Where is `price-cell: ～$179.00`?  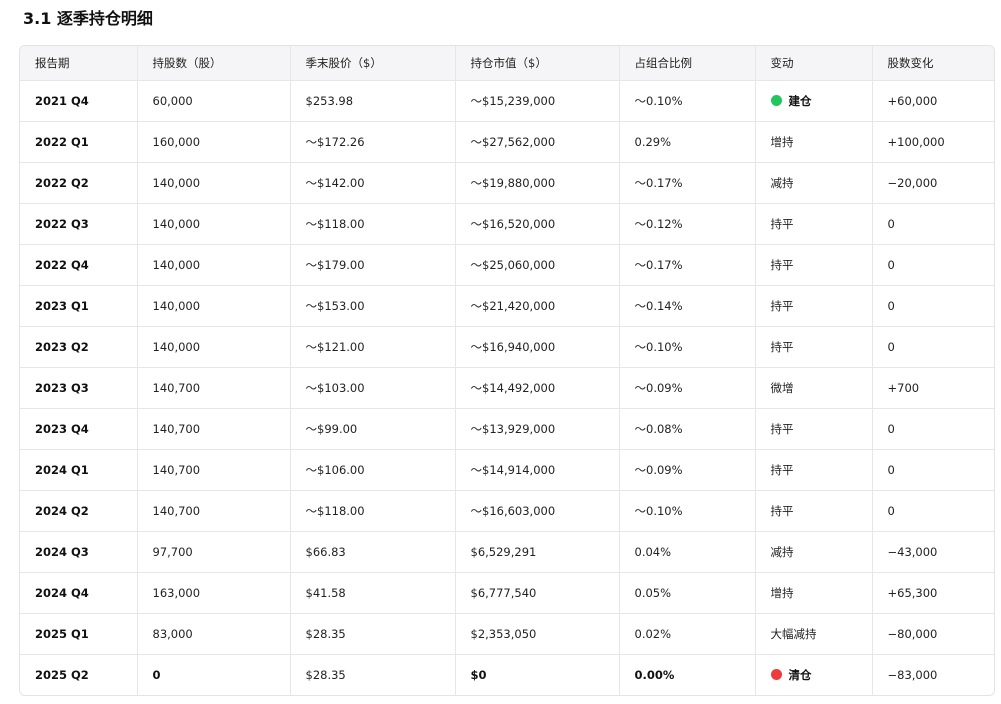
price-cell: ～$179.00 is located at coordinates (373, 265).